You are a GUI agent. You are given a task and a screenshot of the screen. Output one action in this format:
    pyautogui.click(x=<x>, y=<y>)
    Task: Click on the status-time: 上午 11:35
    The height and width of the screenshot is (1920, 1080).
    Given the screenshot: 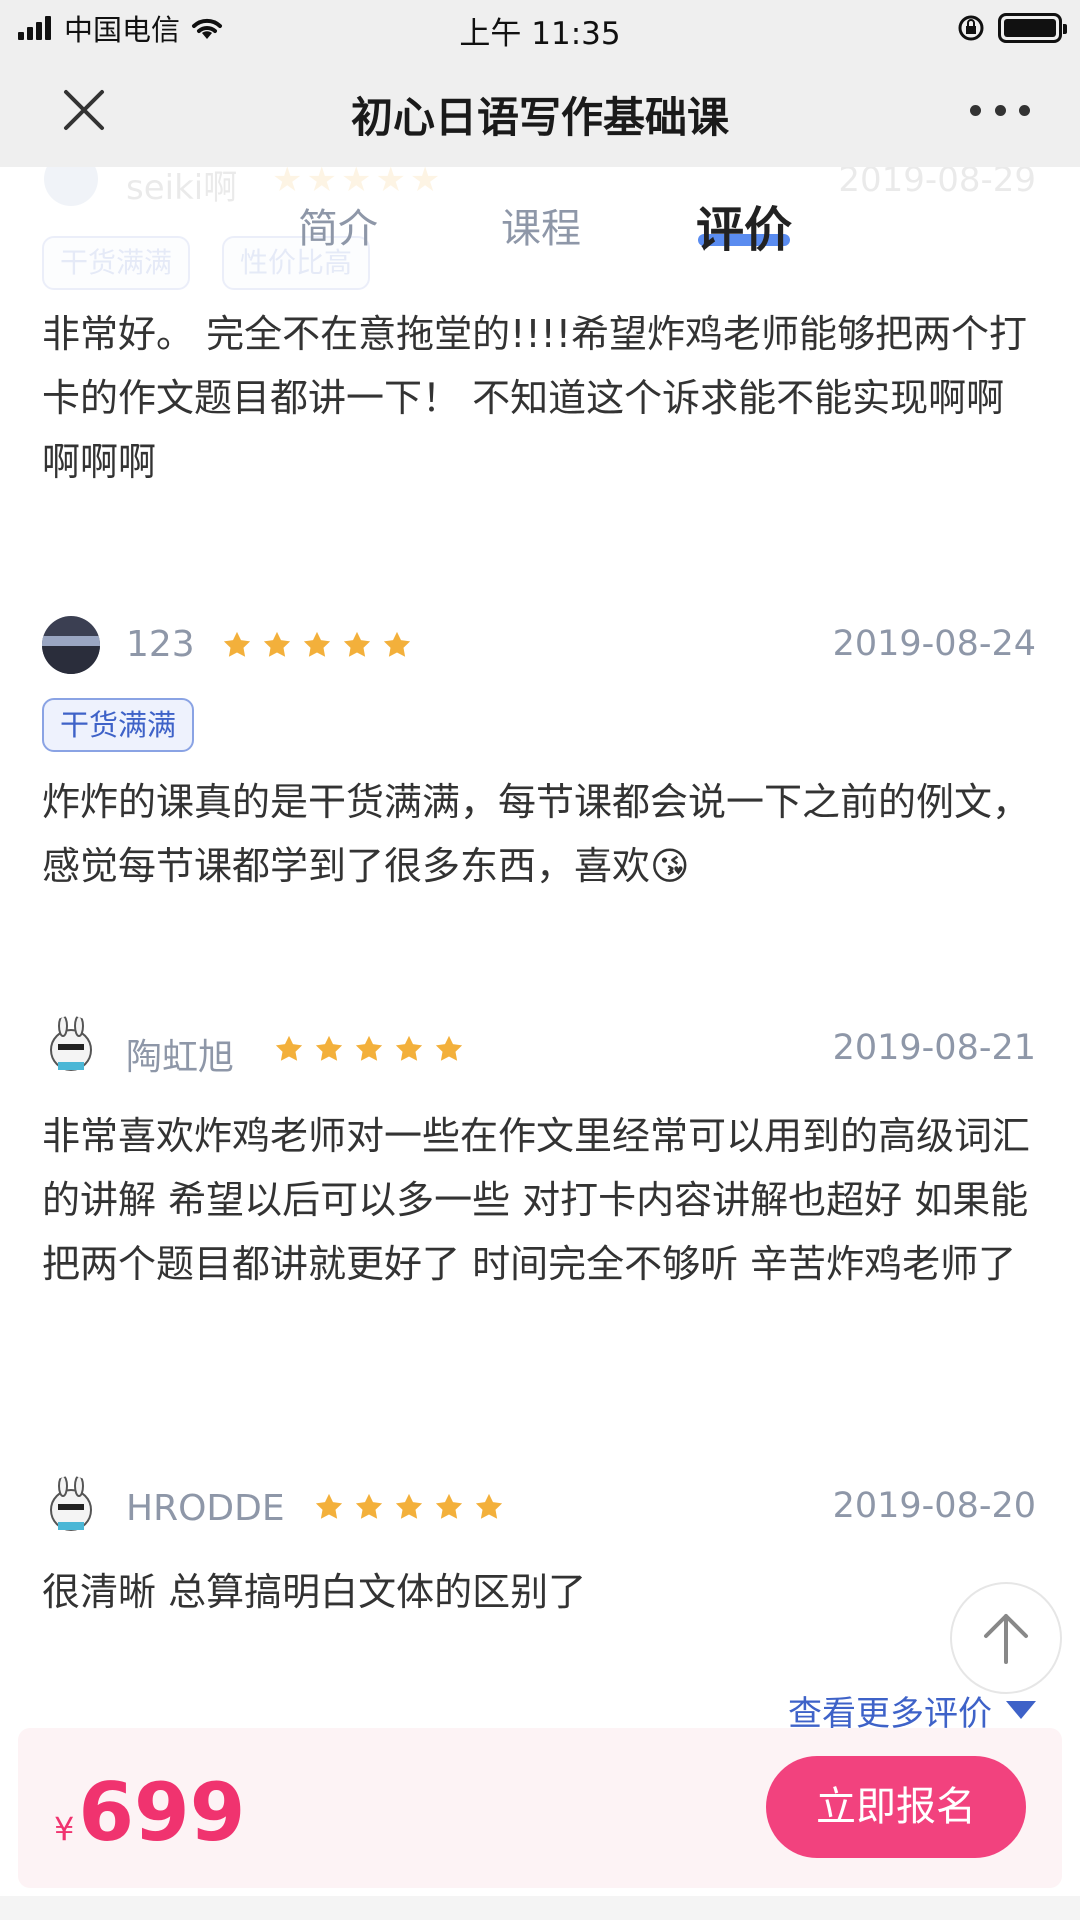 What is the action you would take?
    pyautogui.click(x=540, y=34)
    